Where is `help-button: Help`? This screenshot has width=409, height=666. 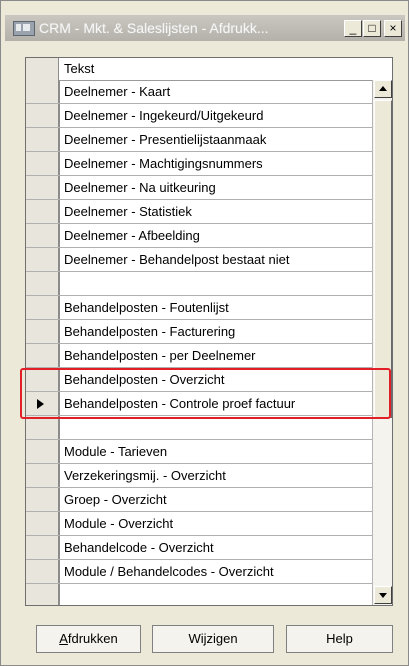 help-button: Help is located at coordinates (339, 639).